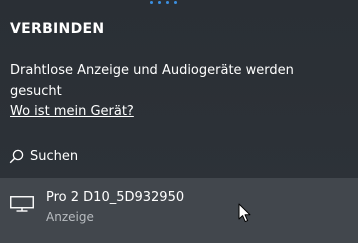 This screenshot has height=243, width=358. What do you see at coordinates (72, 111) in the screenshot?
I see `where-is-my-device-link: Wo ist mein Gerät?` at bounding box center [72, 111].